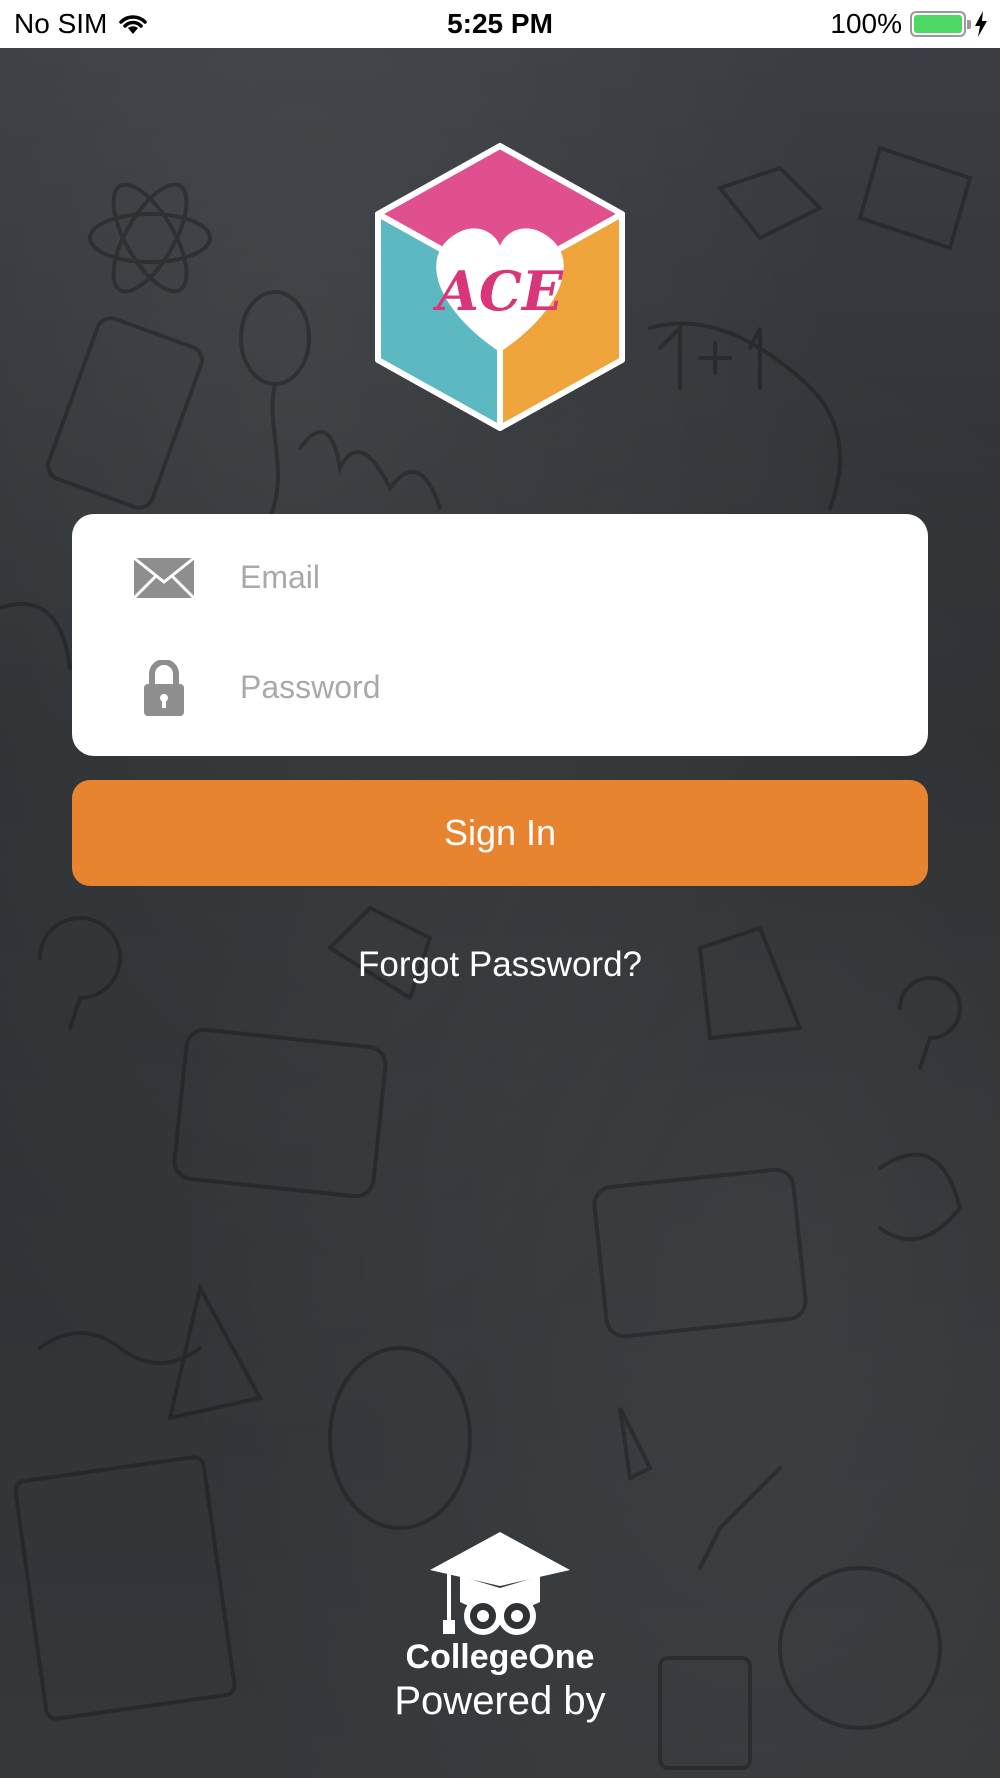  I want to click on ace-logo: ACE, so click(500, 287).